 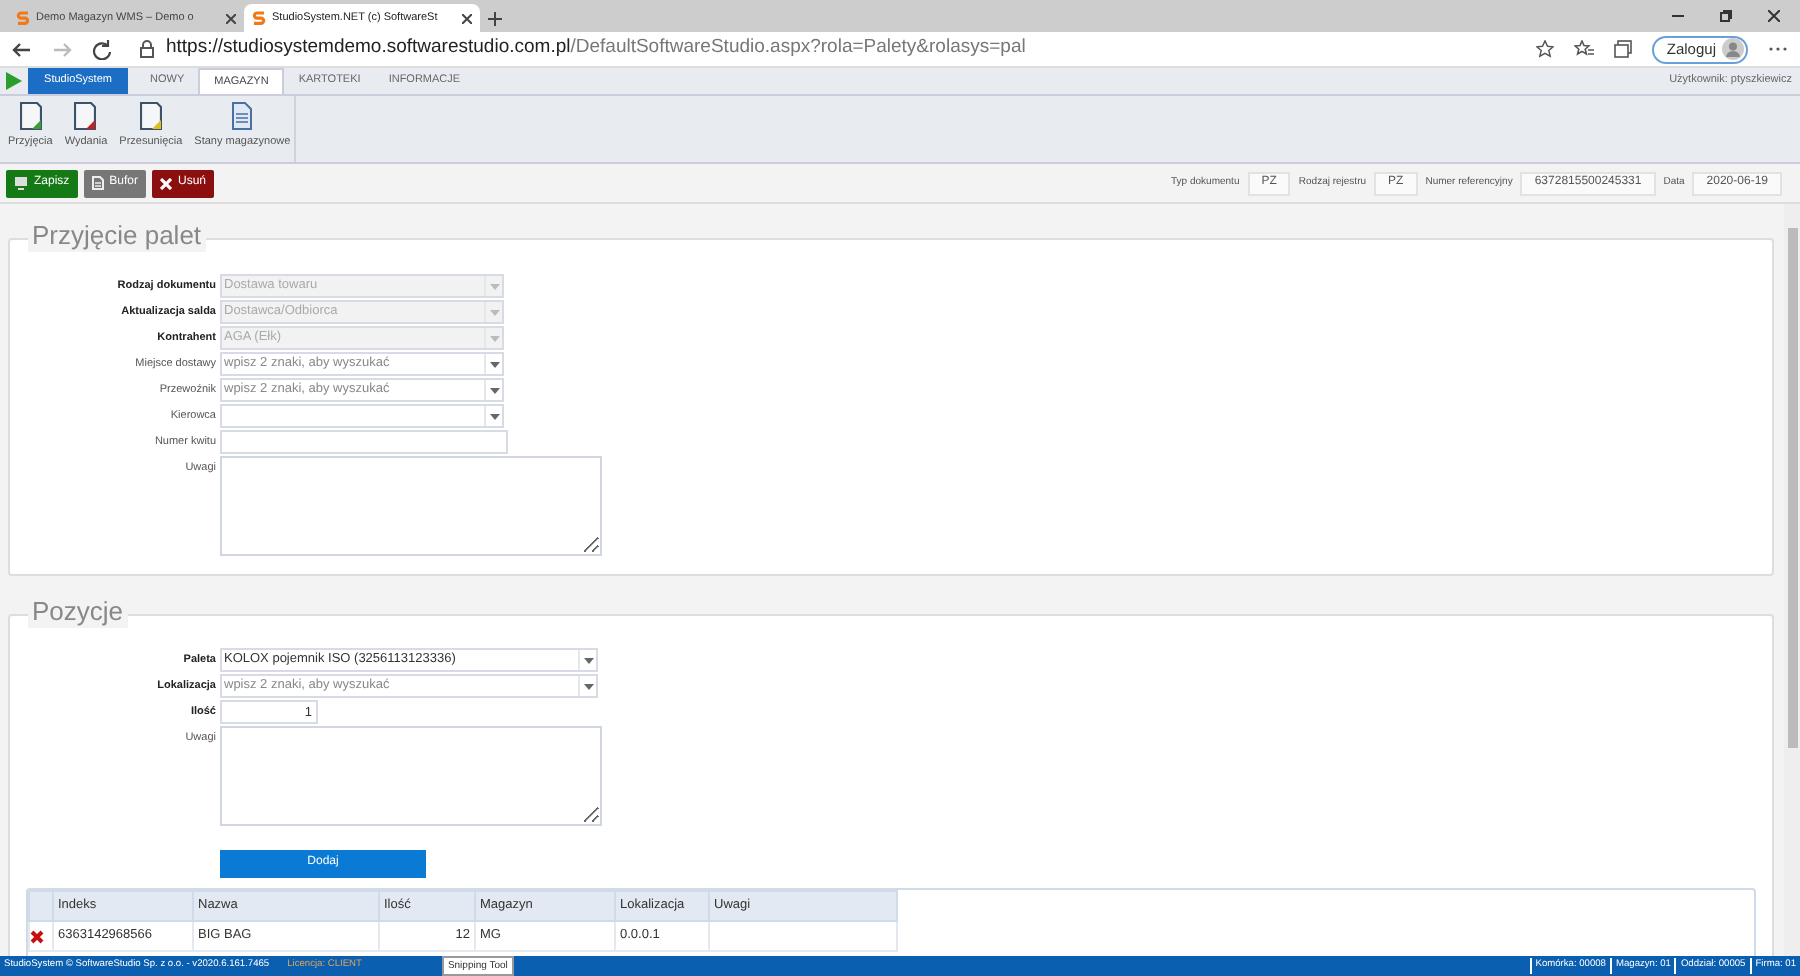 I want to click on star-icon, so click(x=1545, y=49).